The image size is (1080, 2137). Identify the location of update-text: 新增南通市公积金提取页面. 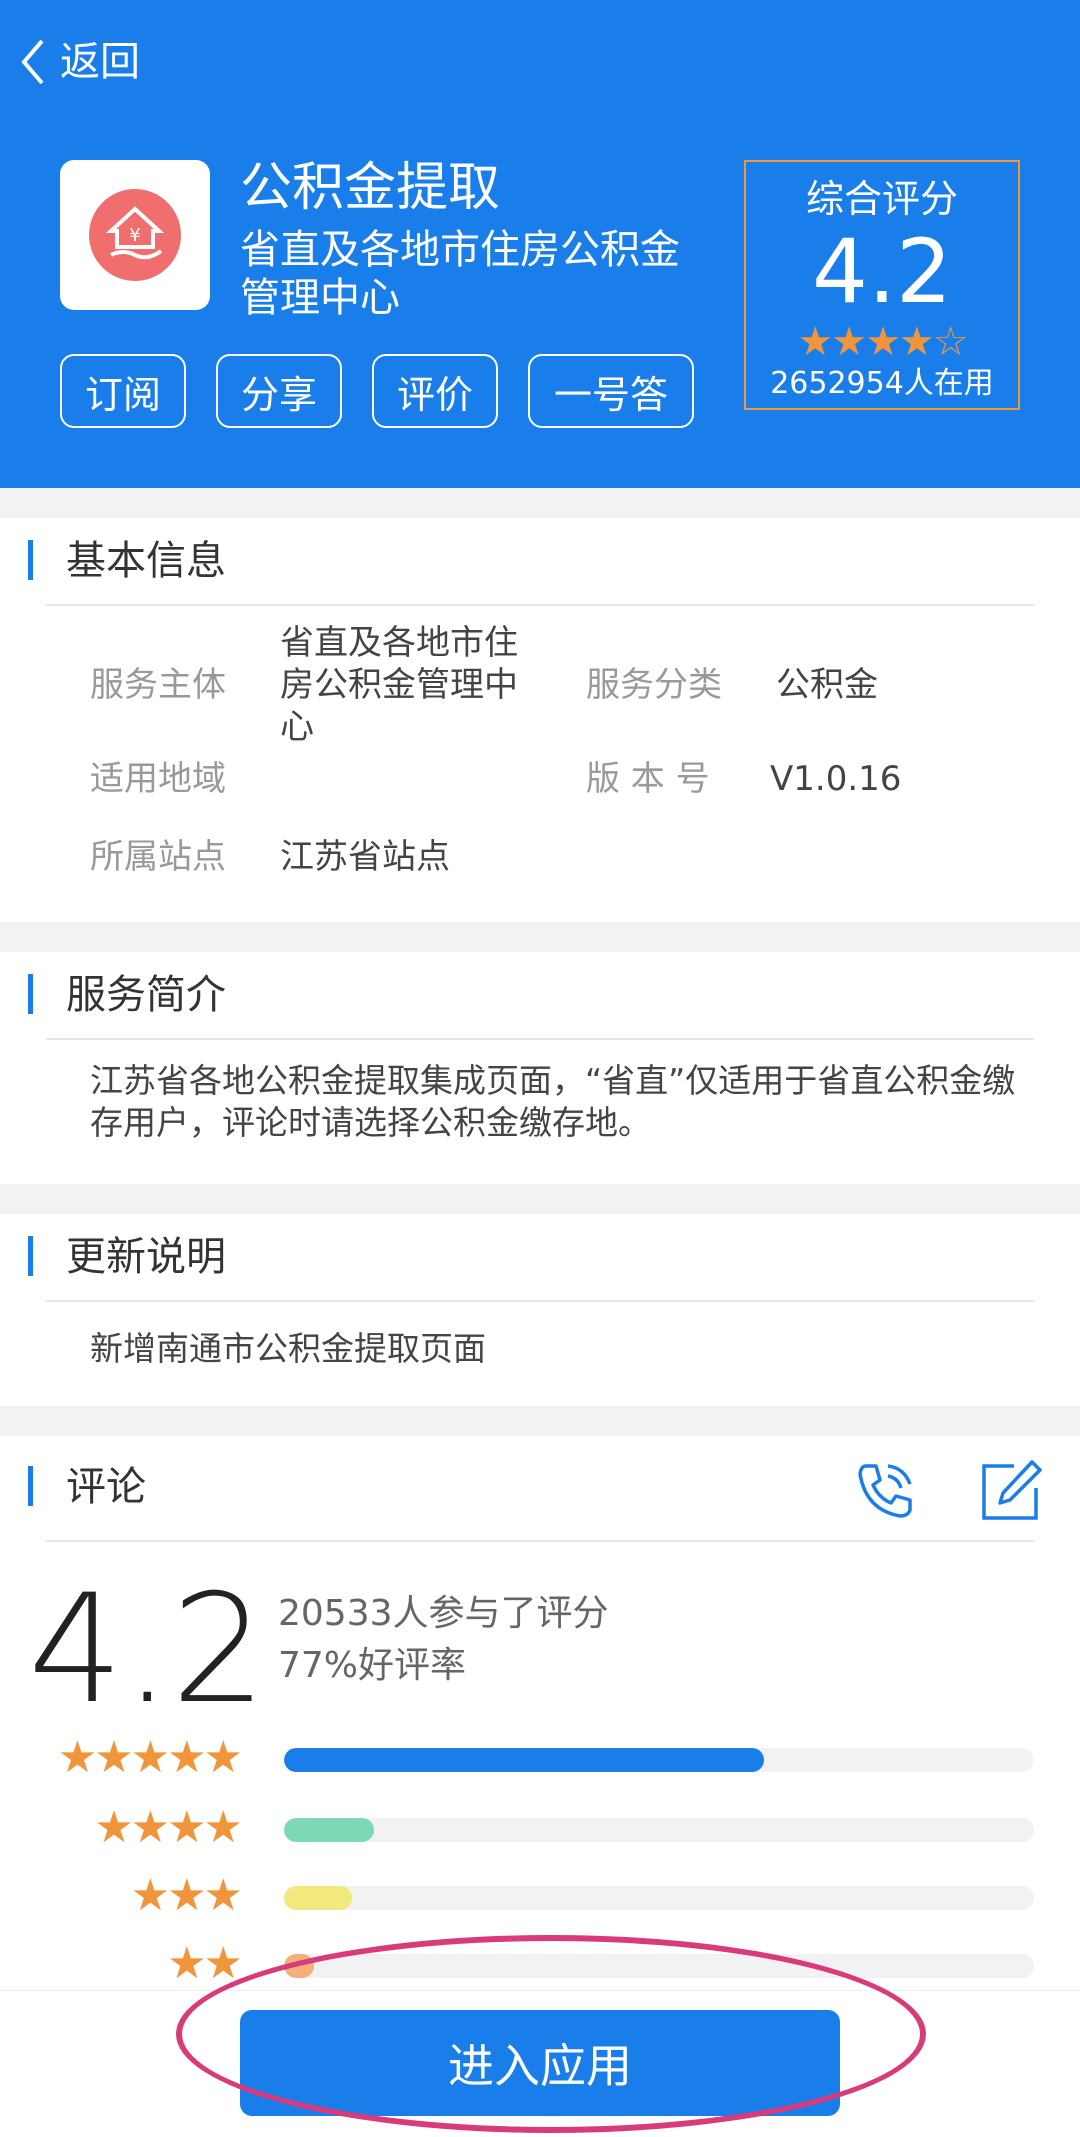
(288, 1348).